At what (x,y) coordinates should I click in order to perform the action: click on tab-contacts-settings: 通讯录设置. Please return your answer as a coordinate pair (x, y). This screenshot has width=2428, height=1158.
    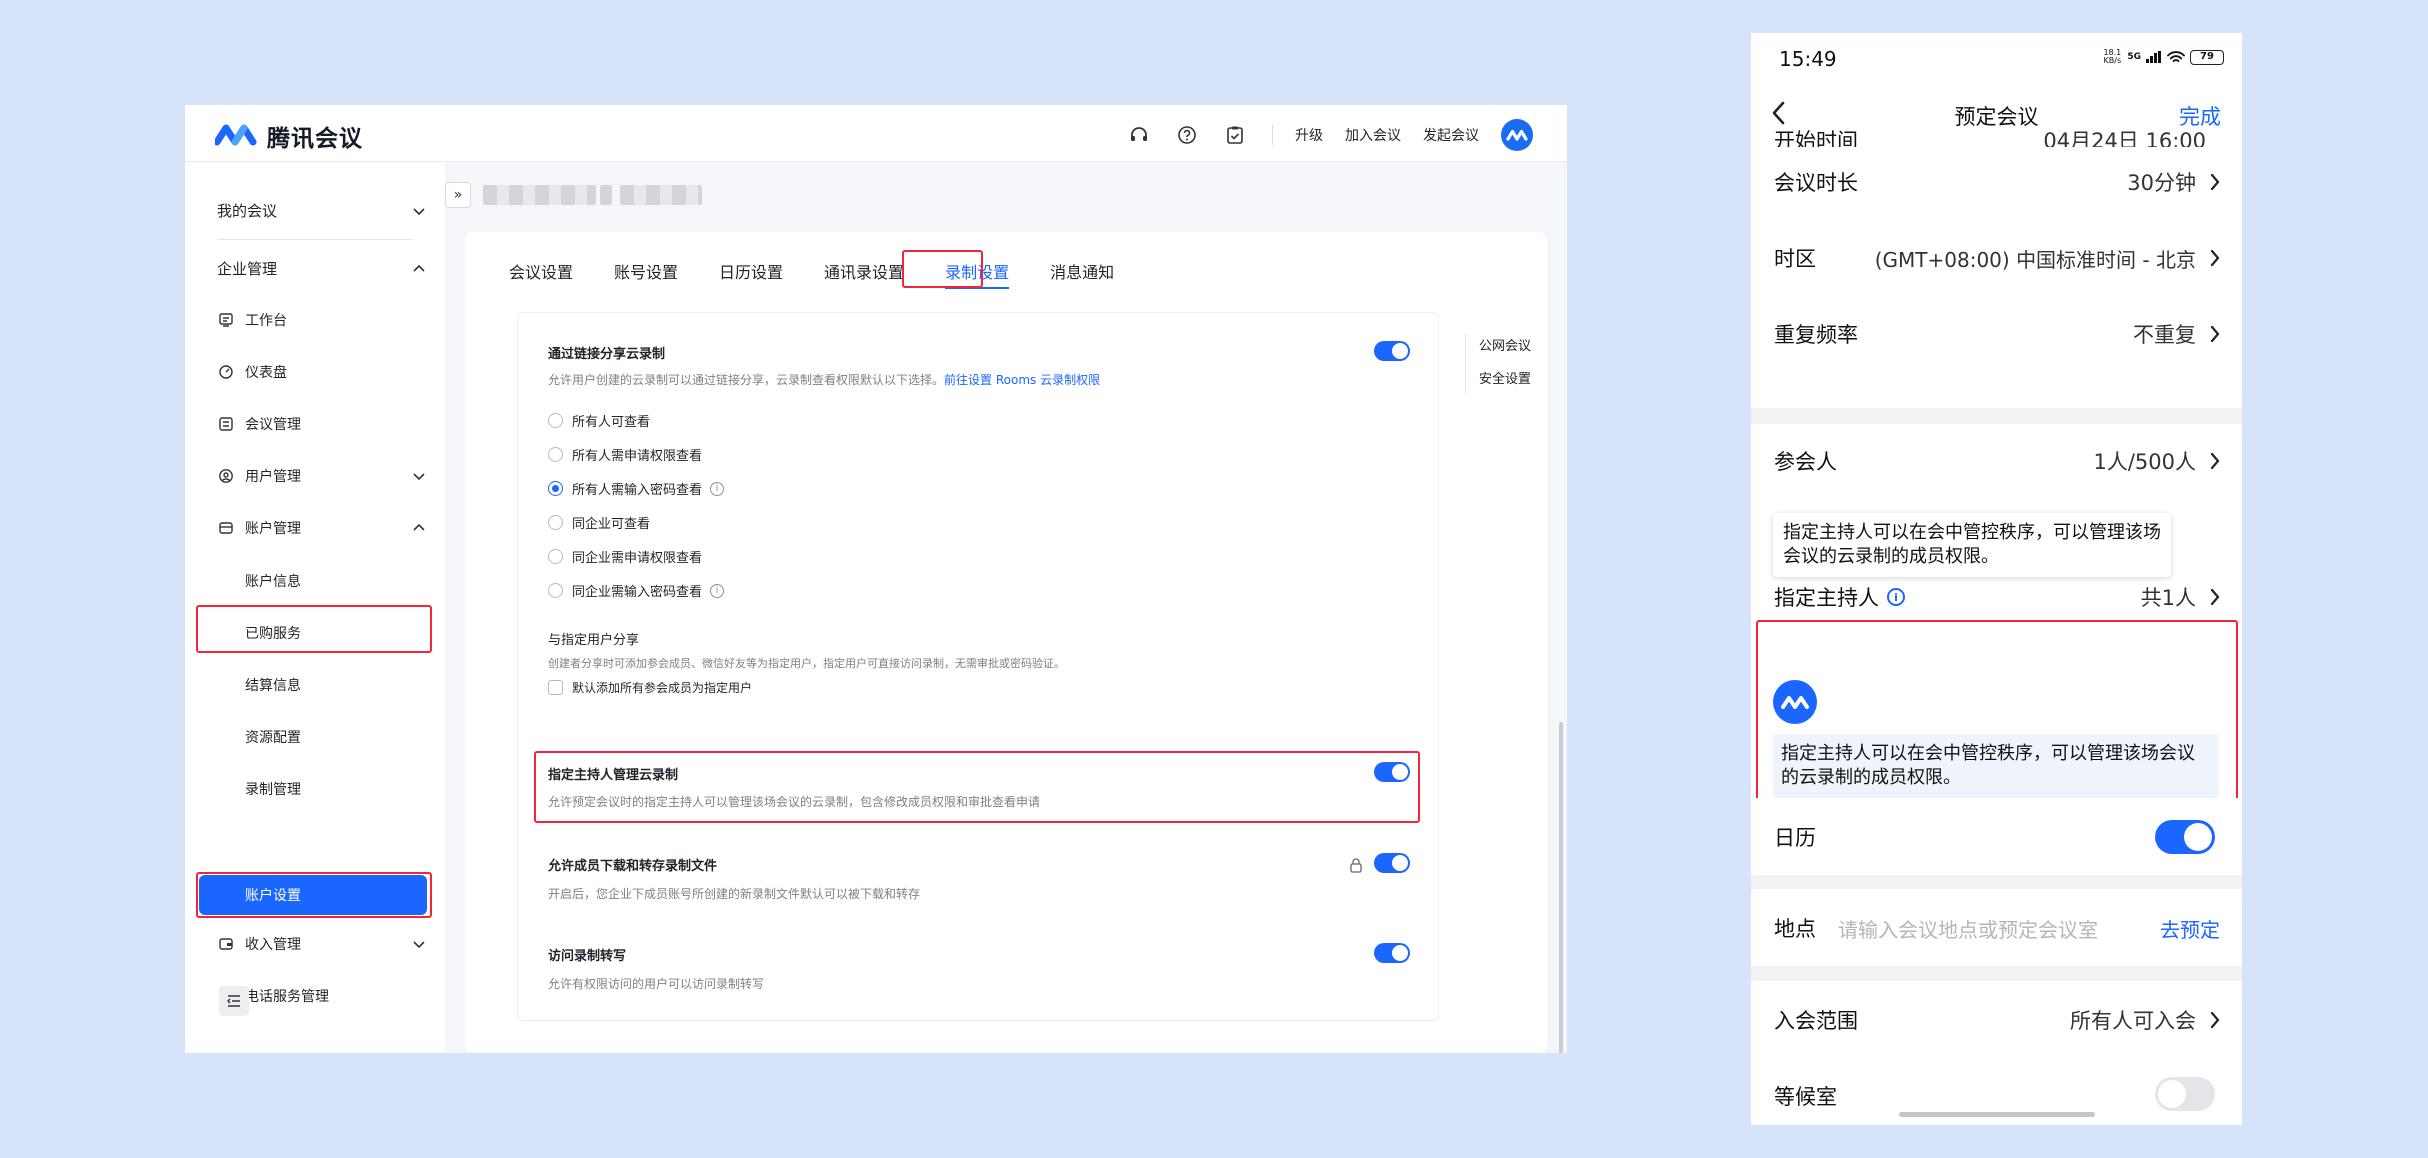
    Looking at the image, I should click on (864, 271).